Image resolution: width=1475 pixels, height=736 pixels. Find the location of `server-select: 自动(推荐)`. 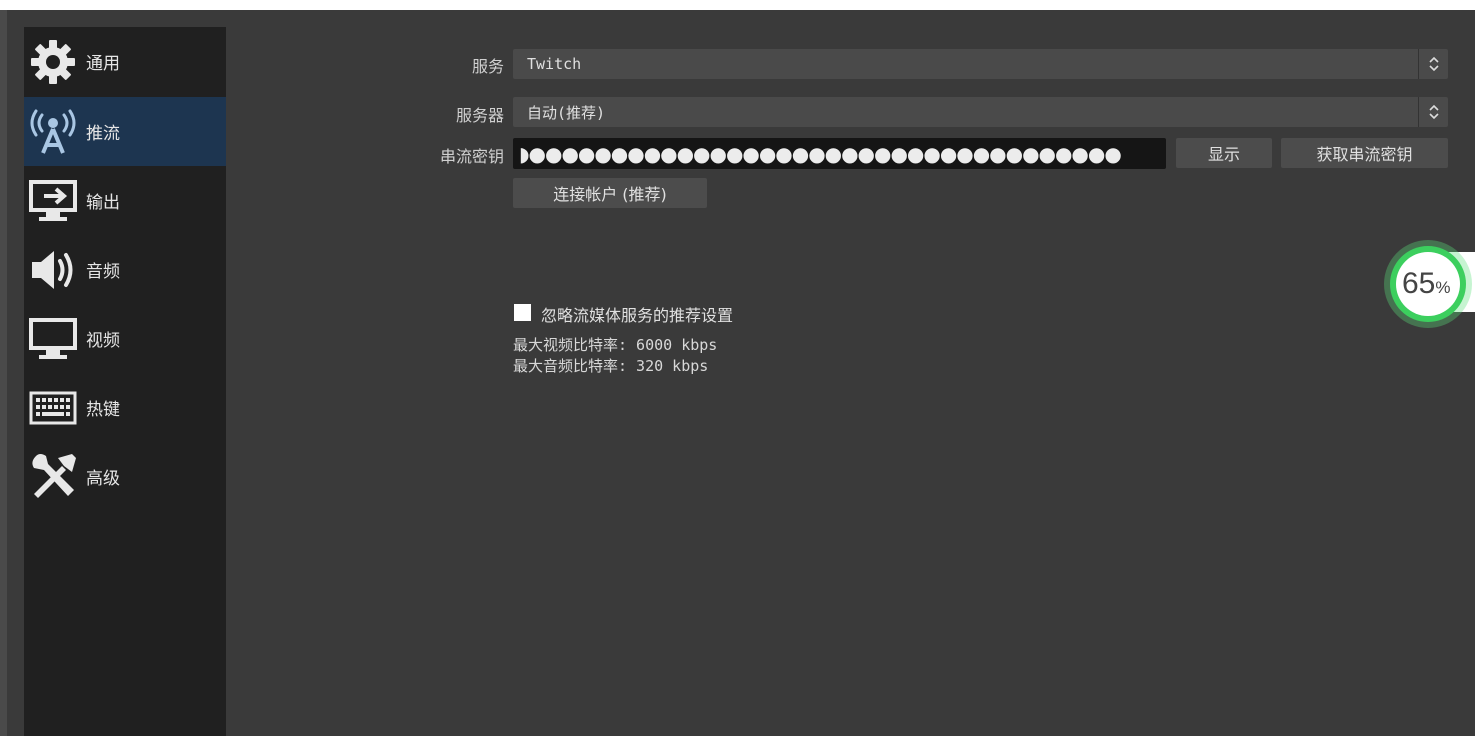

server-select: 自动(推荐) is located at coordinates (980, 112).